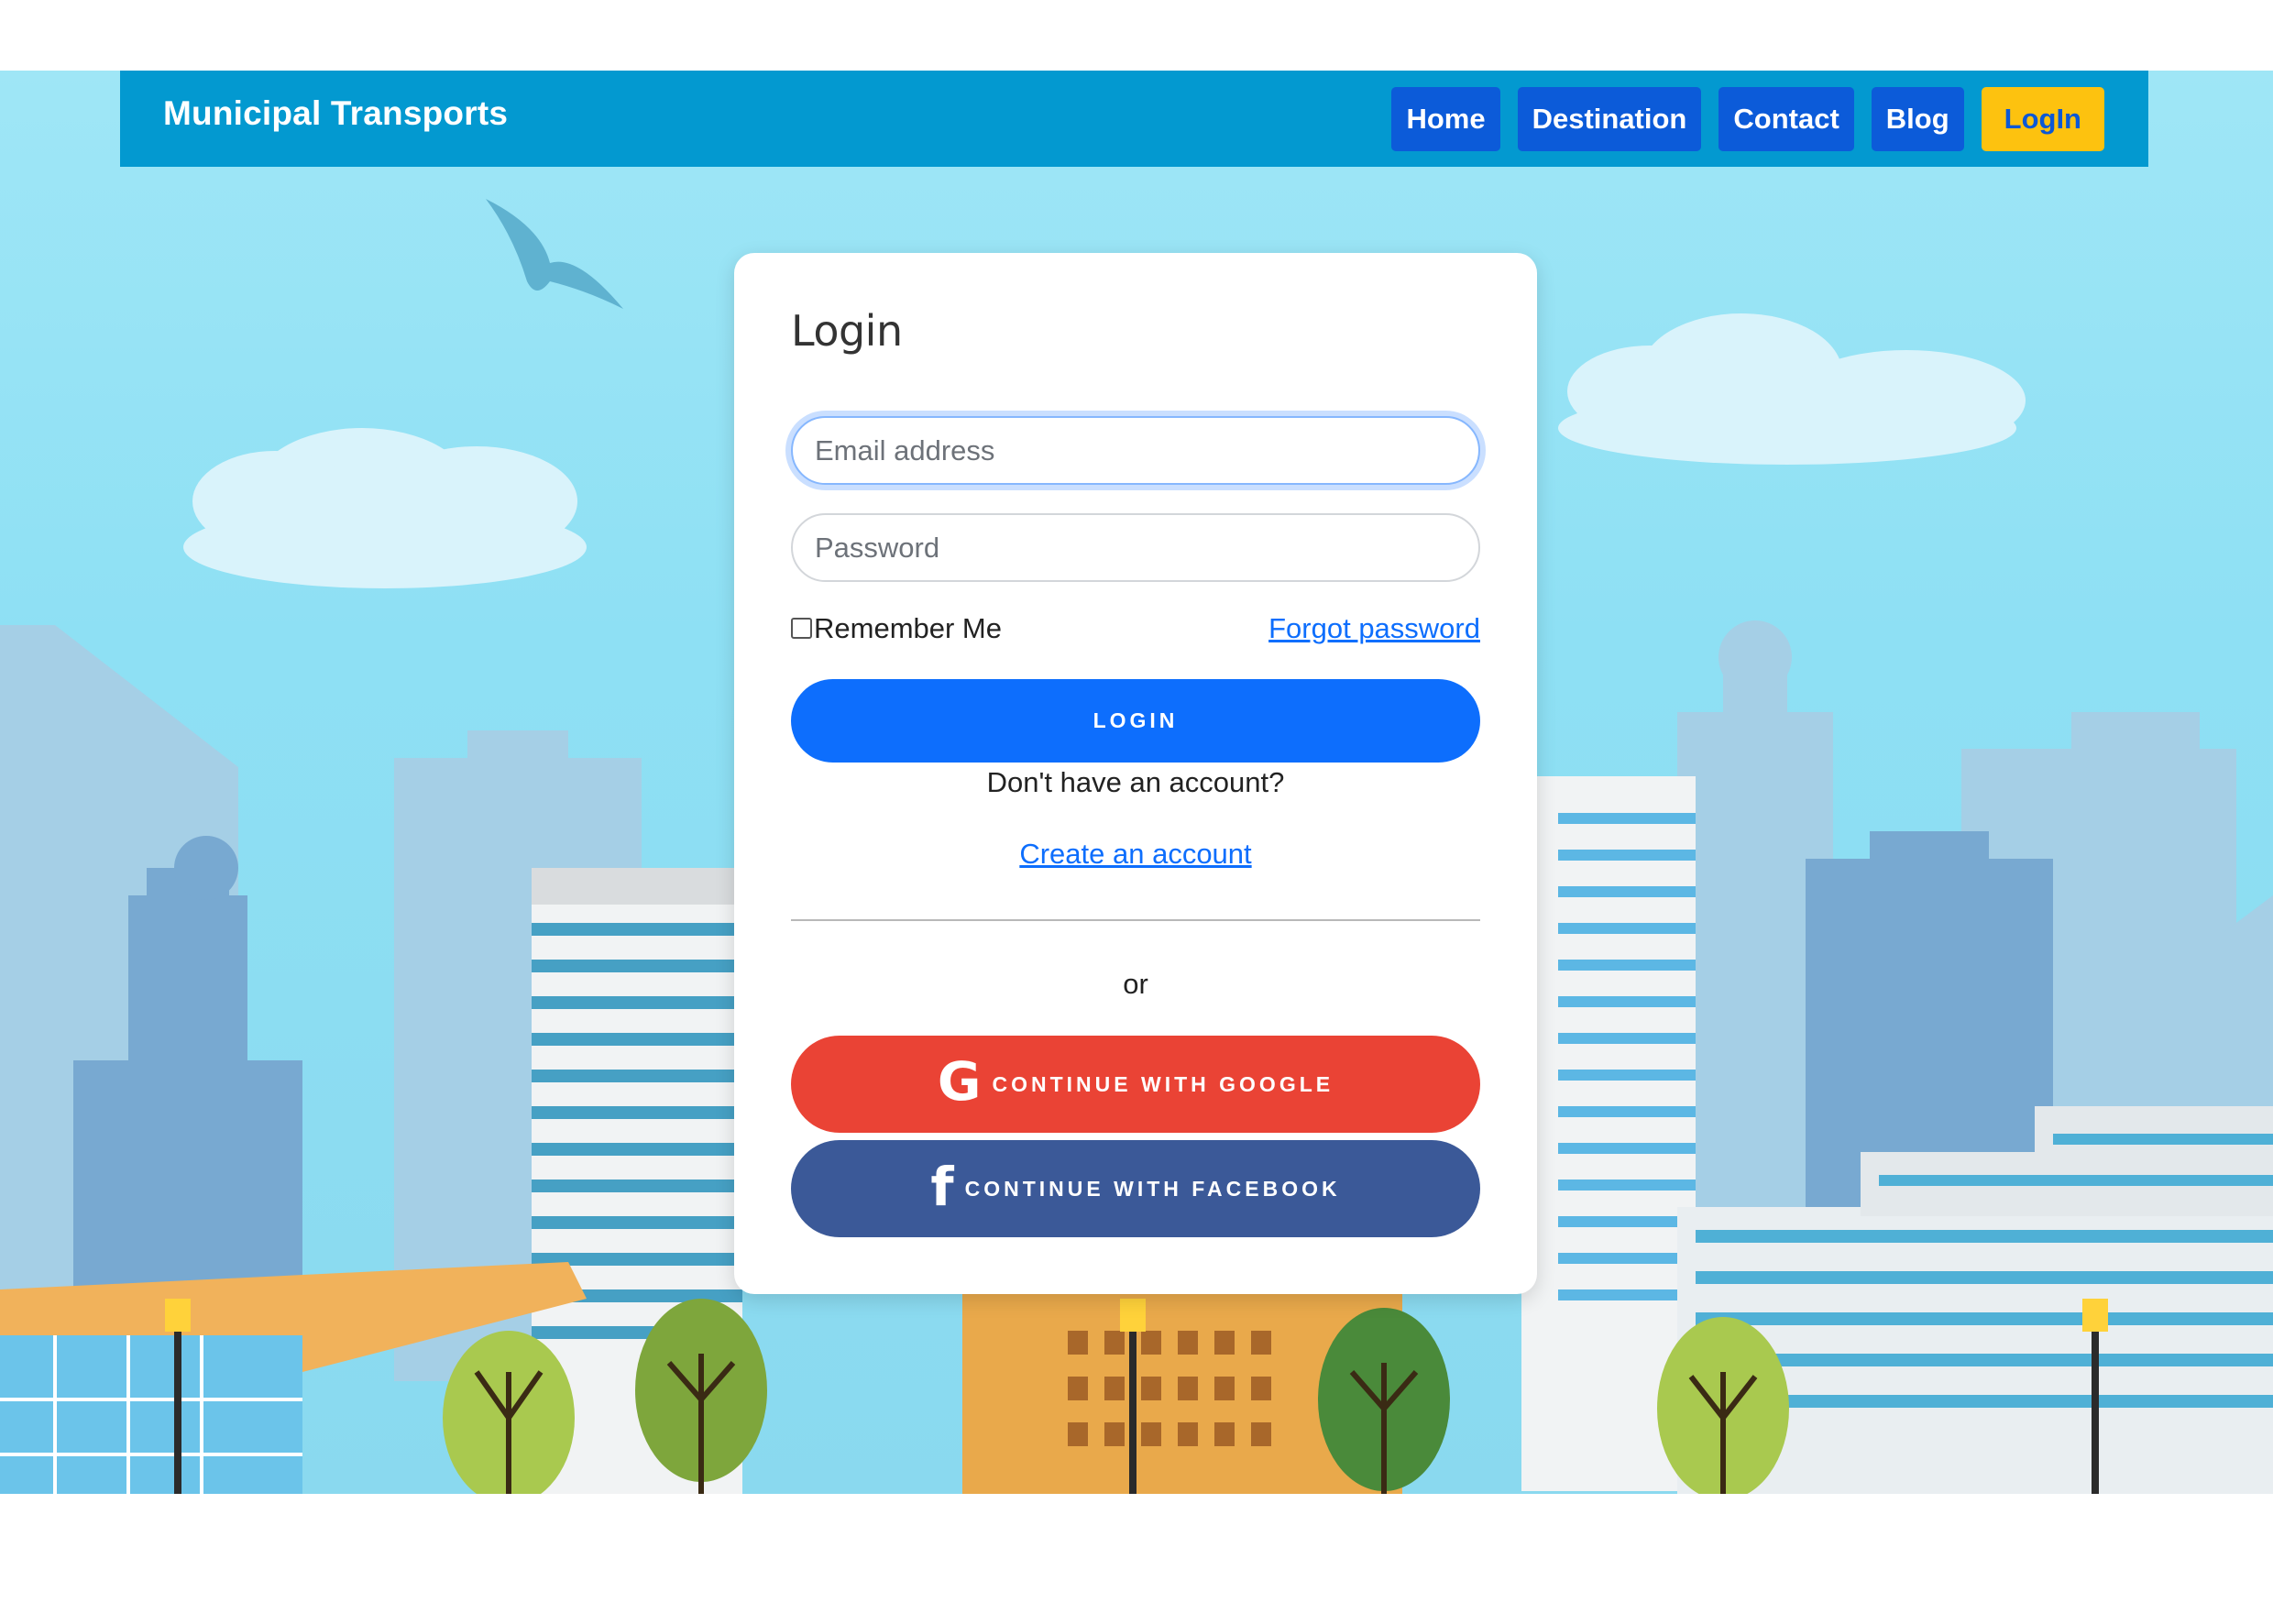  I want to click on brand-title: Municipal Transports, so click(335, 113).